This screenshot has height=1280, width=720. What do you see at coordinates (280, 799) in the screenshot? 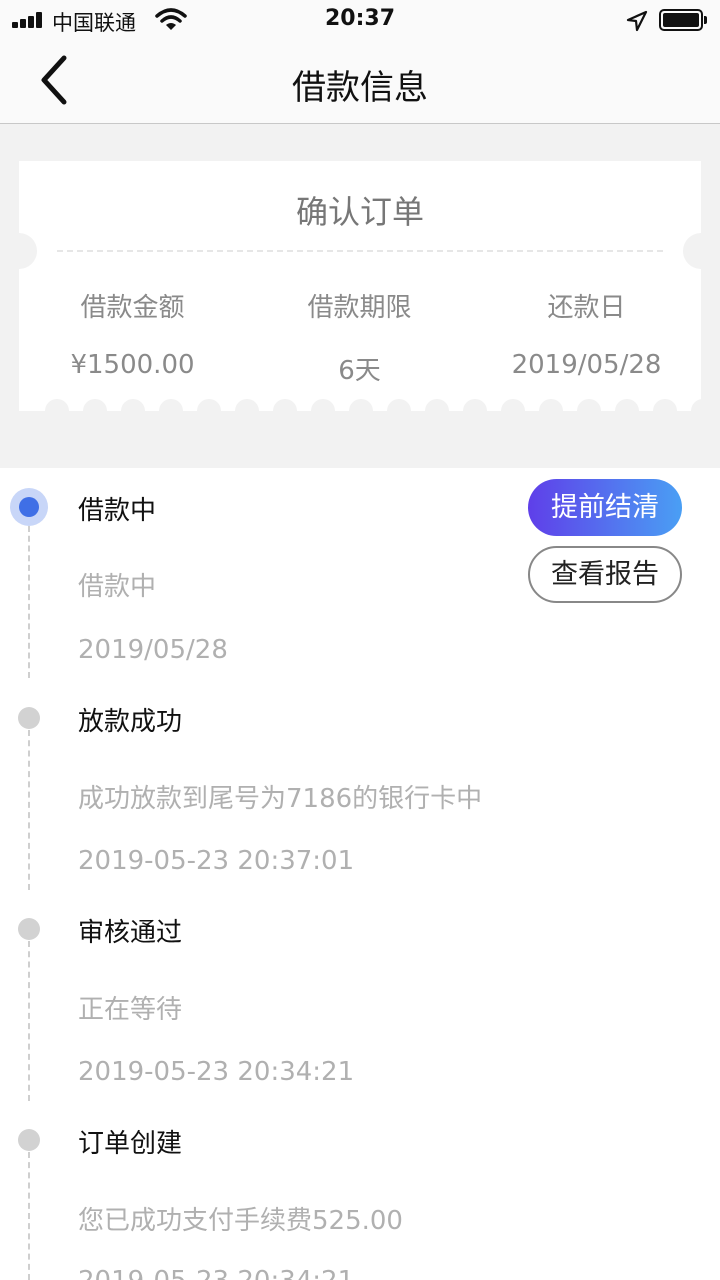
I see `timeline-item-description: 成功放款到尾号为7186的银行卡中` at bounding box center [280, 799].